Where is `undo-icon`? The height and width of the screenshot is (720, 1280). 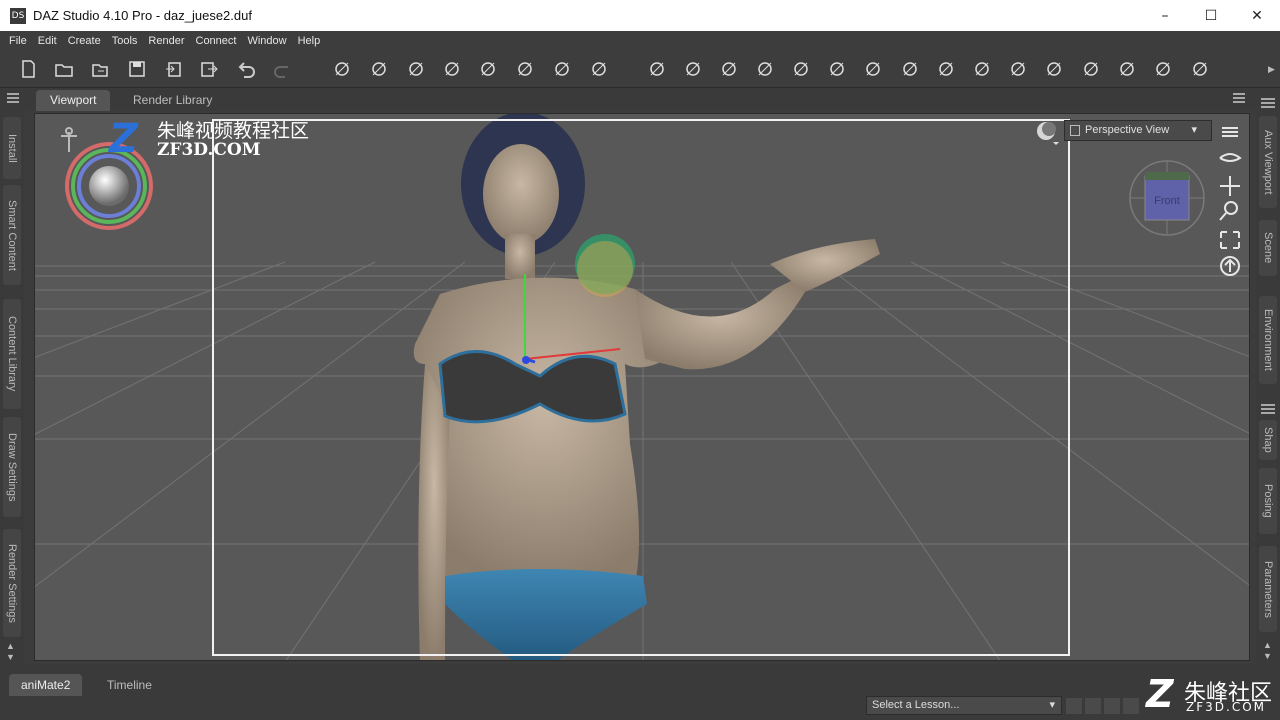
undo-icon is located at coordinates (246, 69).